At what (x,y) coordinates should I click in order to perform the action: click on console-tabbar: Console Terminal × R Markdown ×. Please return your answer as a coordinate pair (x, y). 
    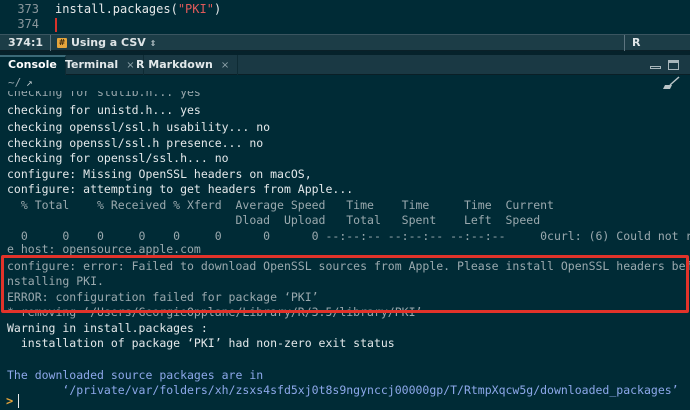
    Looking at the image, I should click on (345, 65).